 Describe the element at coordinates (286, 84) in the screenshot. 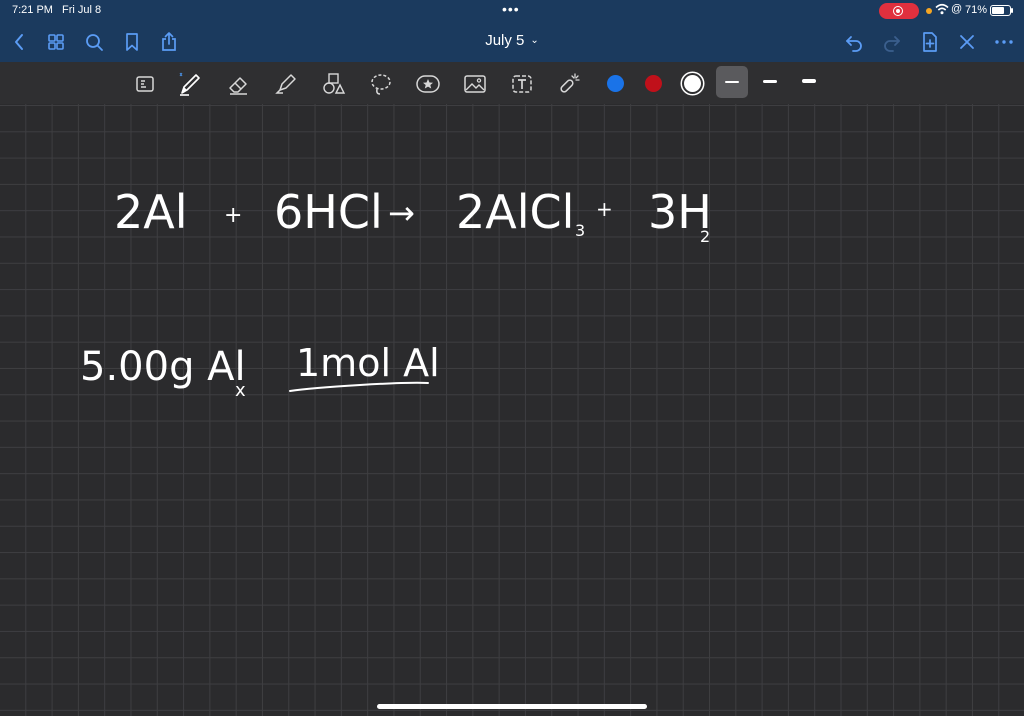

I see `highlighter-icon` at that location.